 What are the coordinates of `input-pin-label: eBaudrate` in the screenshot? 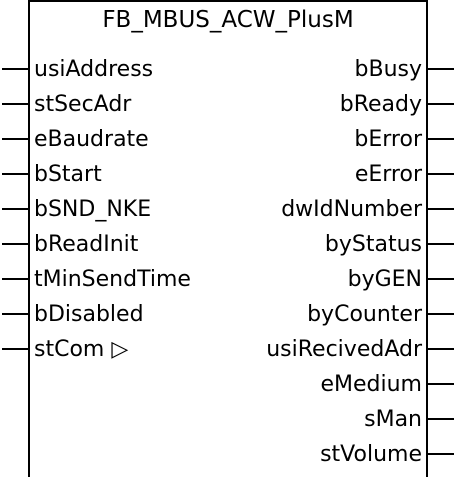 It's located at (91, 139).